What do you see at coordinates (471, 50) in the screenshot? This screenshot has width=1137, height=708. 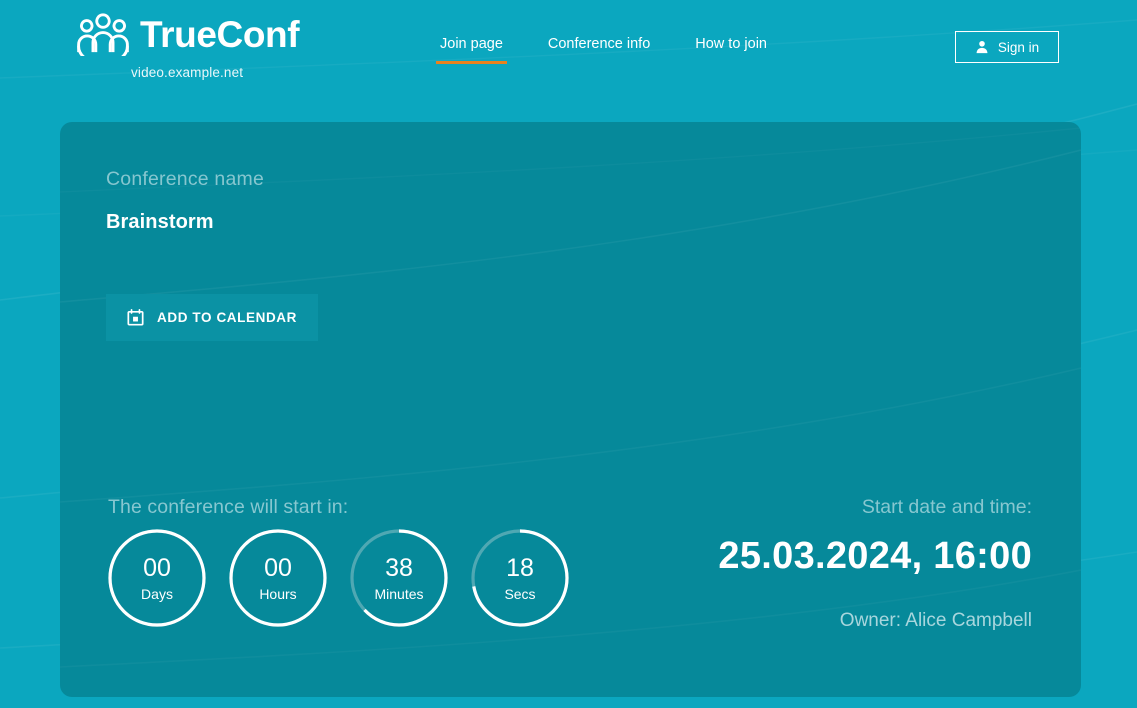 I see `nav-item-join-page: Join page` at bounding box center [471, 50].